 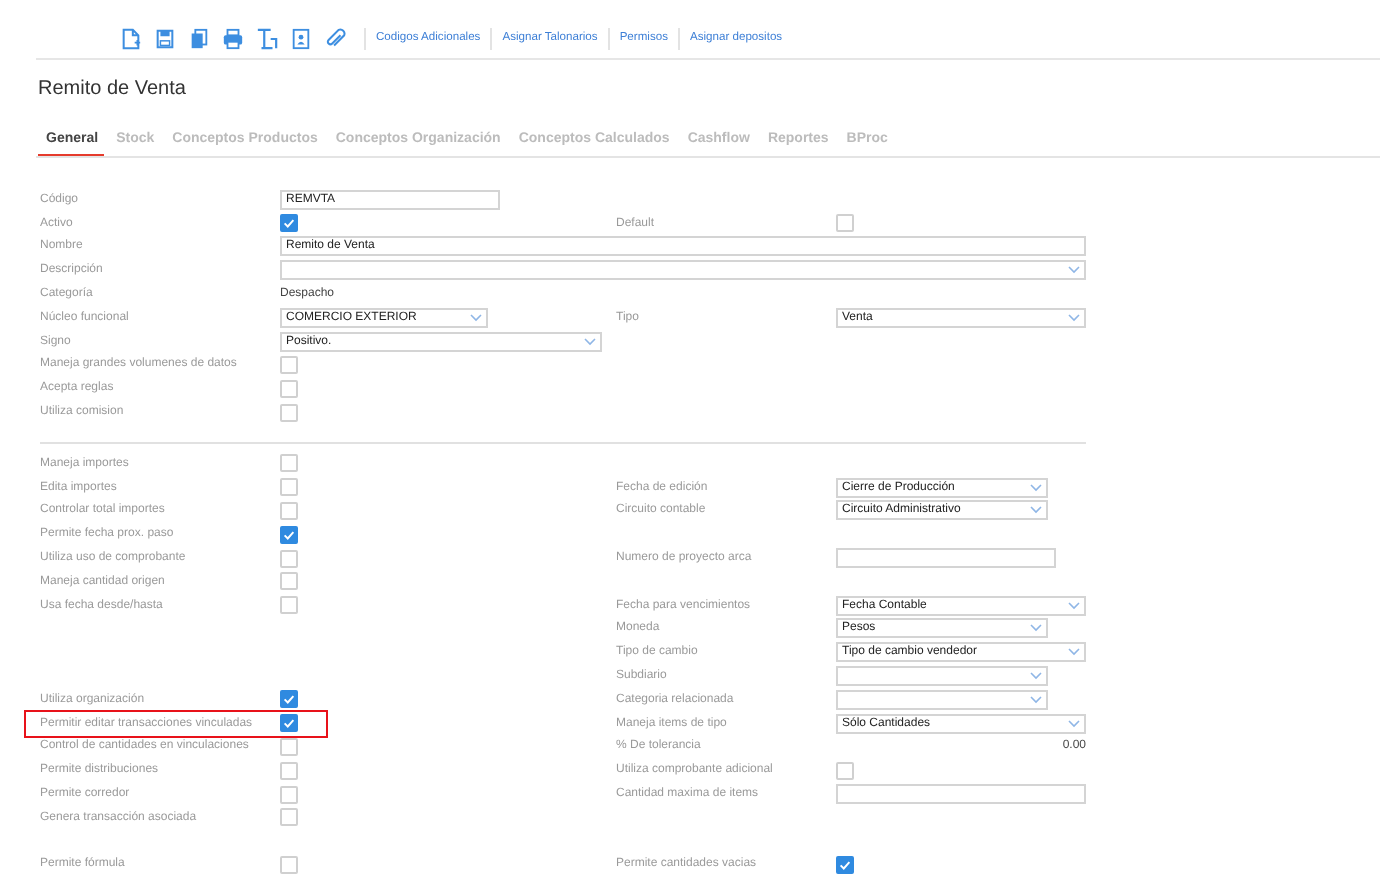 What do you see at coordinates (301, 38) in the screenshot?
I see `document-person-icon` at bounding box center [301, 38].